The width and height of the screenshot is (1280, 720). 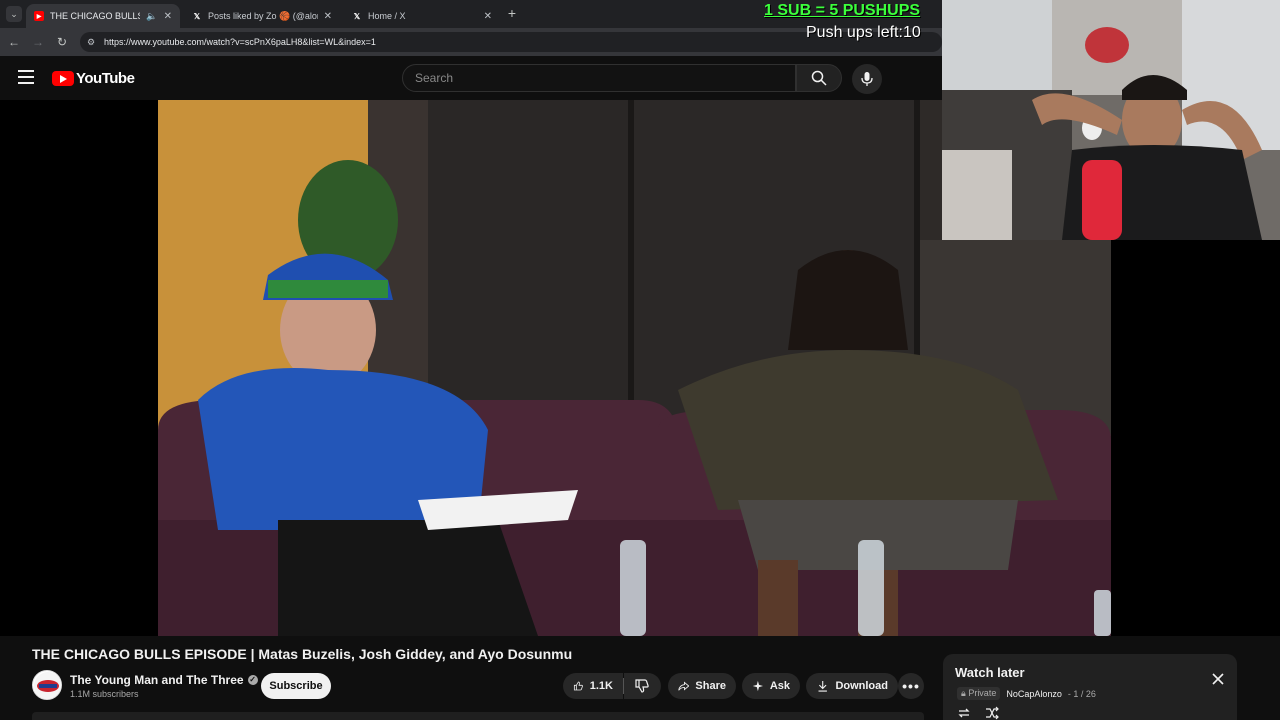 I want to click on download-icon, so click(x=822, y=686).